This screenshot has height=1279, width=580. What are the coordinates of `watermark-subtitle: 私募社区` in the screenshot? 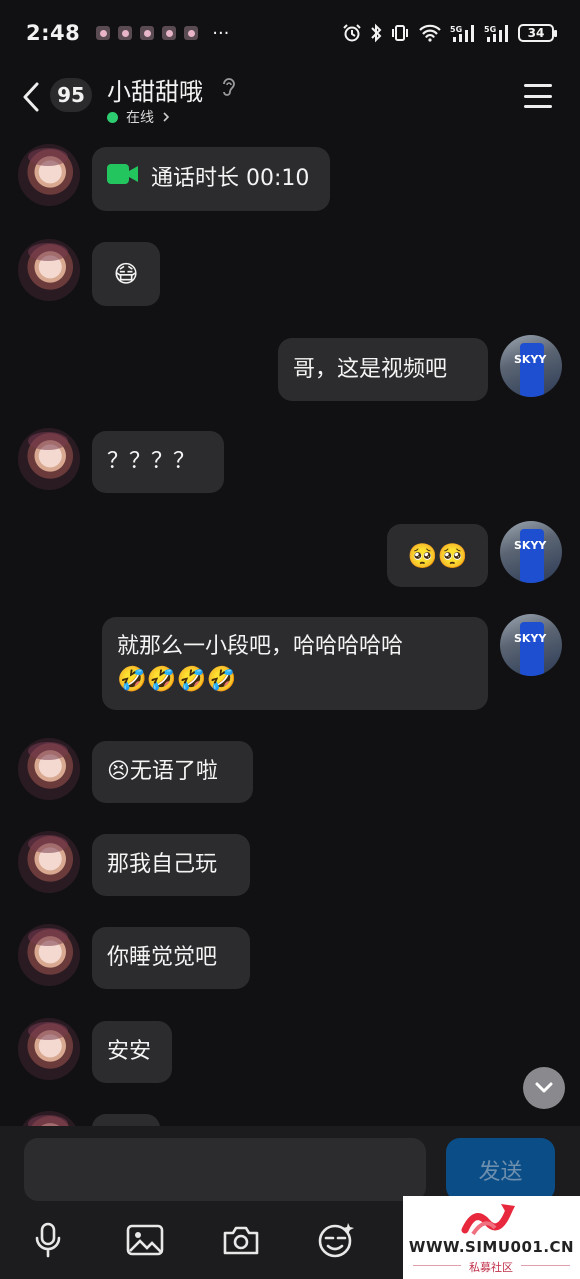 It's located at (491, 1267).